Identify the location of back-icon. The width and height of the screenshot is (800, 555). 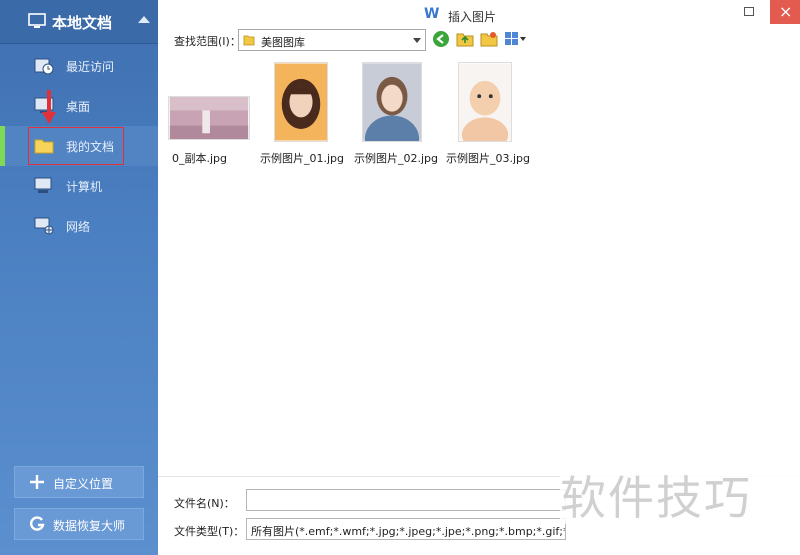
(441, 39).